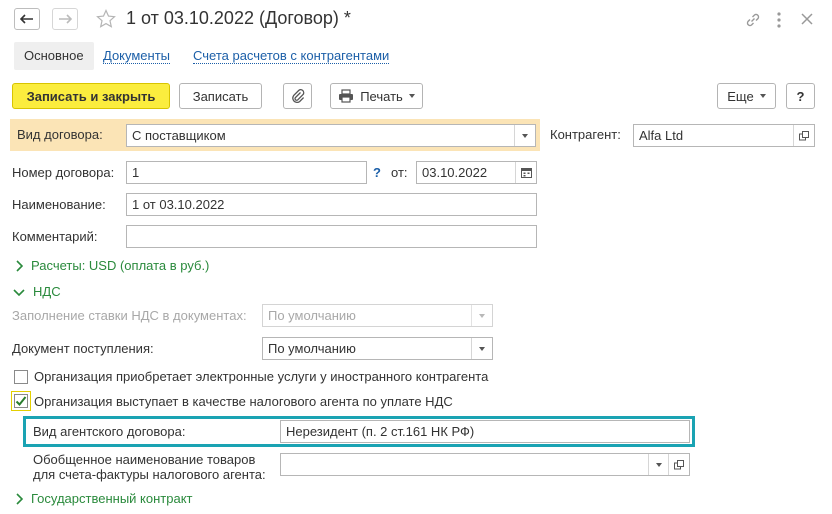 The image size is (832, 514). What do you see at coordinates (129, 315) in the screenshot?
I see `vat-rate-fill-label: Заполнение ставки НДС в документах:` at bounding box center [129, 315].